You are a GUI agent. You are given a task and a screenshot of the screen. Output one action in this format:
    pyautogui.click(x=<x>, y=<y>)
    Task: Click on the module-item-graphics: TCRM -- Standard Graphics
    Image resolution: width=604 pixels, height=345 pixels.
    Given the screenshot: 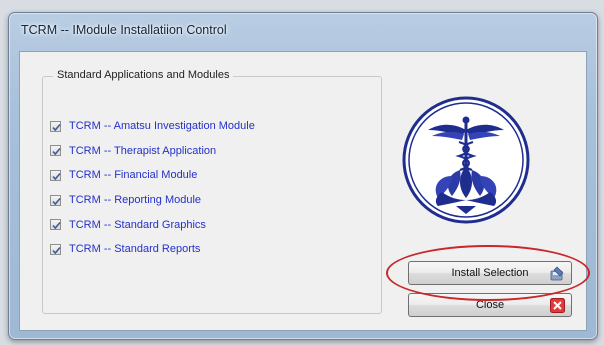 What is the action you would take?
    pyautogui.click(x=152, y=224)
    